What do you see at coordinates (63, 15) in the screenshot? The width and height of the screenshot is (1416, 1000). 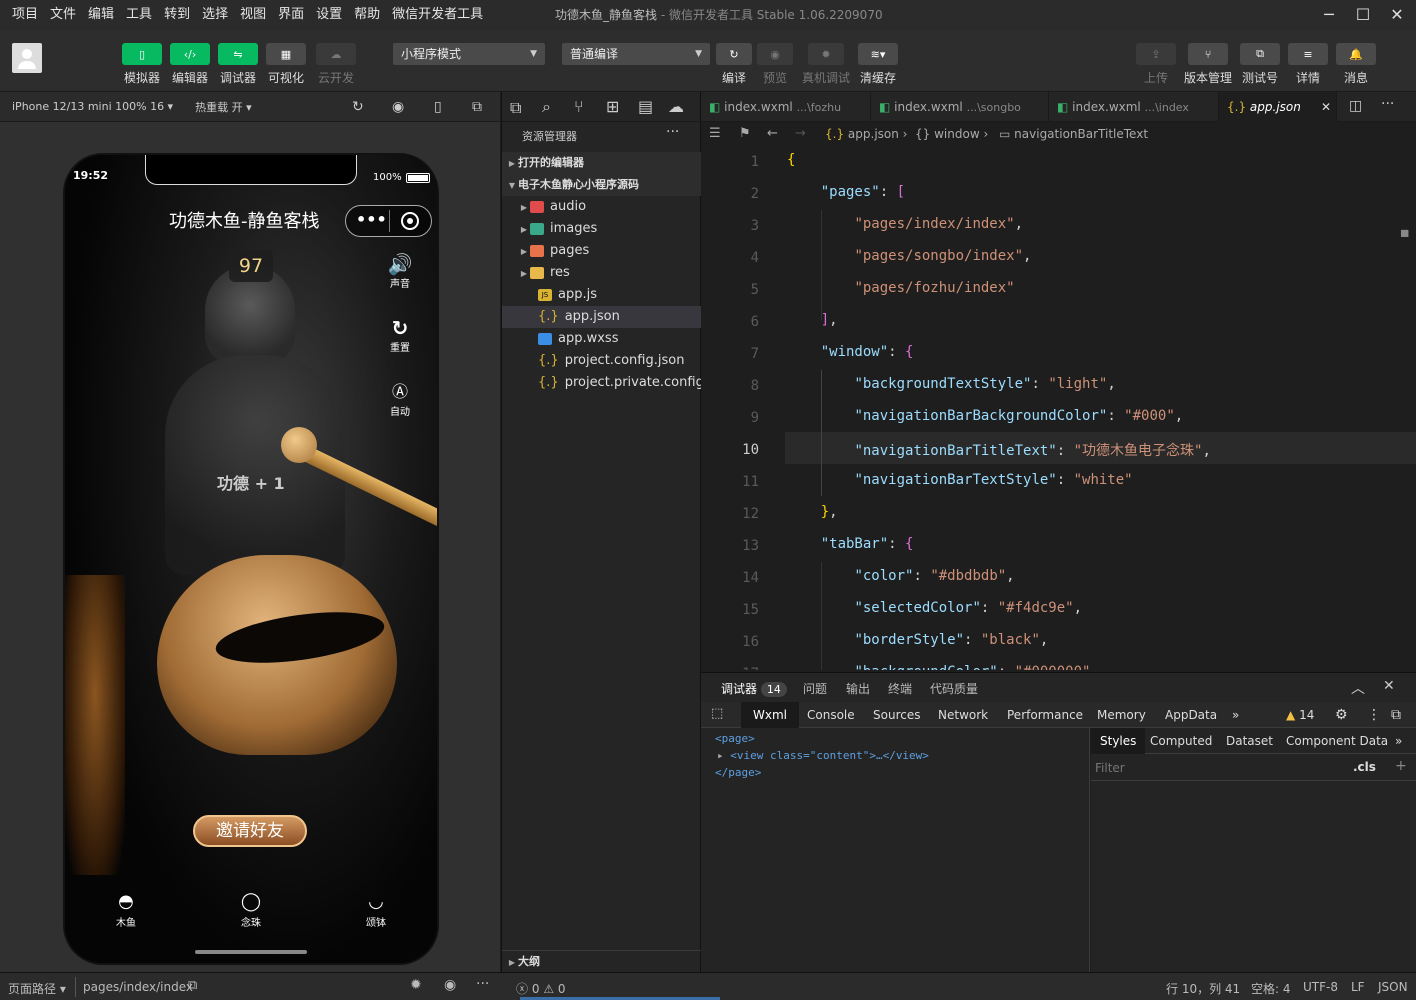 I see `menu-item-file: 文件` at bounding box center [63, 15].